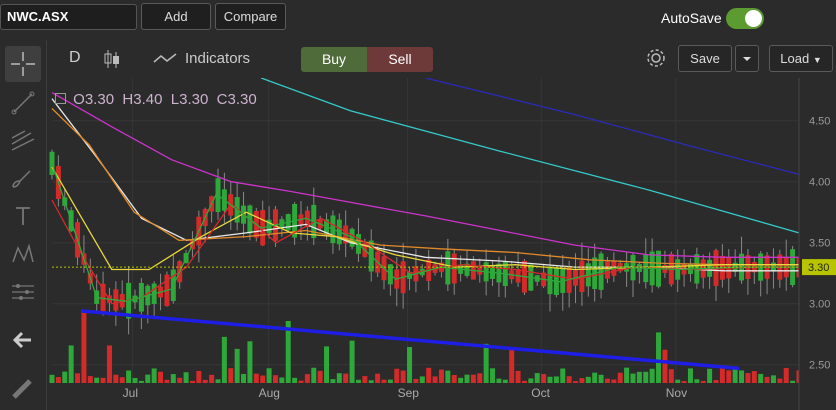 Image resolution: width=836 pixels, height=410 pixels. I want to click on hide-toolbar-button, so click(23, 340).